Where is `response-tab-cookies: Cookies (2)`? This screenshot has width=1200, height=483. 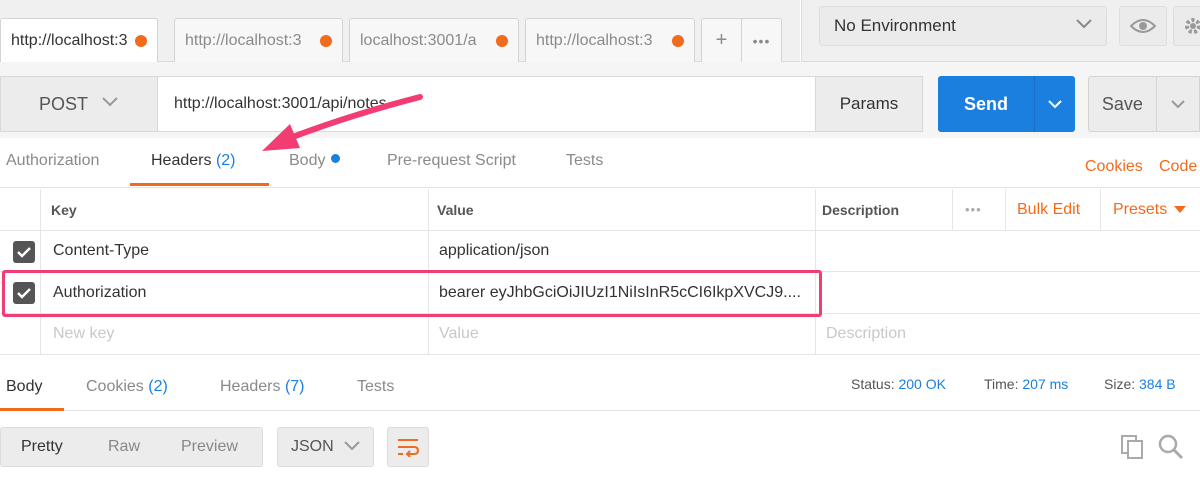 response-tab-cookies: Cookies (2) is located at coordinates (127, 387).